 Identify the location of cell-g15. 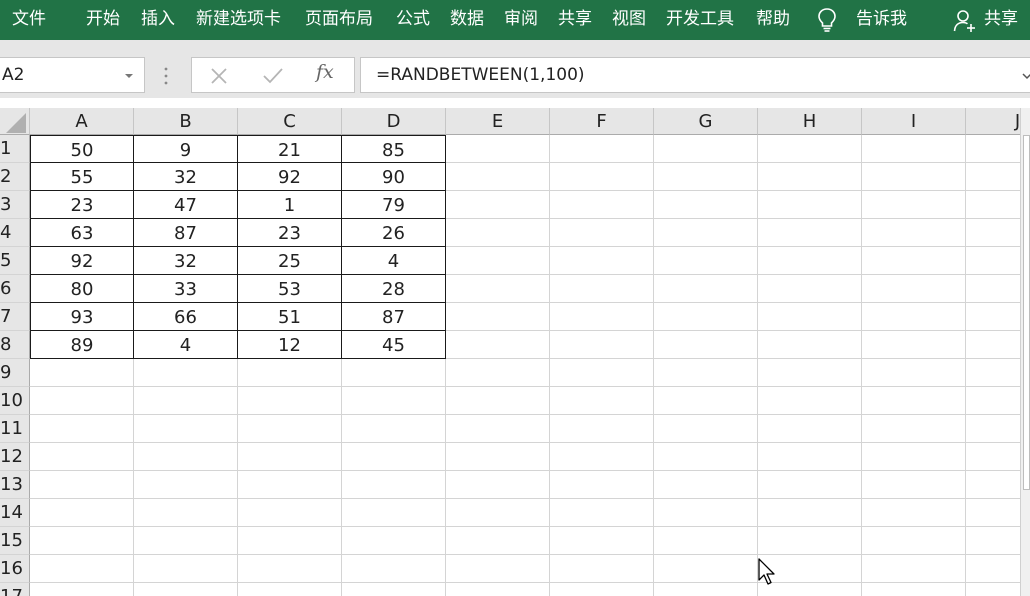
(706, 541).